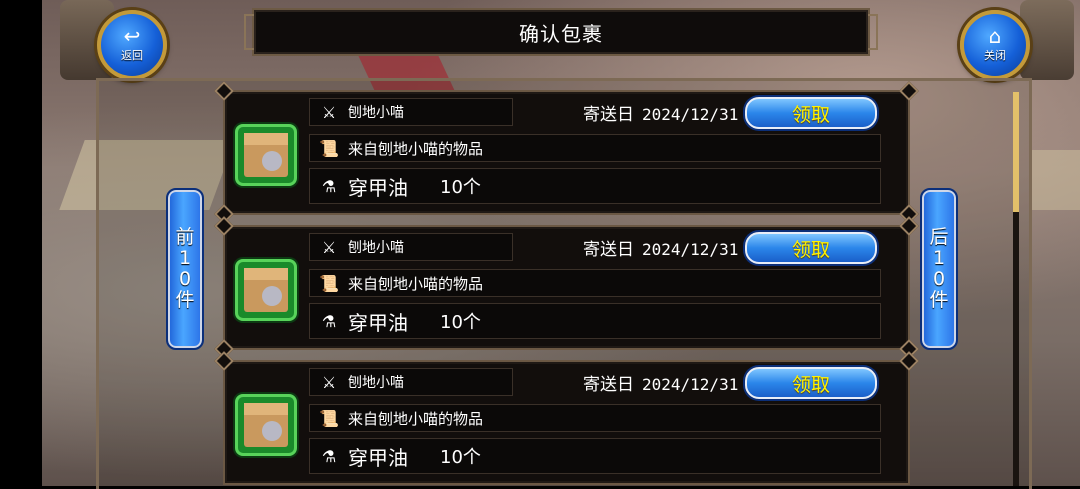  Describe the element at coordinates (132, 55) in the screenshot. I see `back-button-label: 返回` at that location.